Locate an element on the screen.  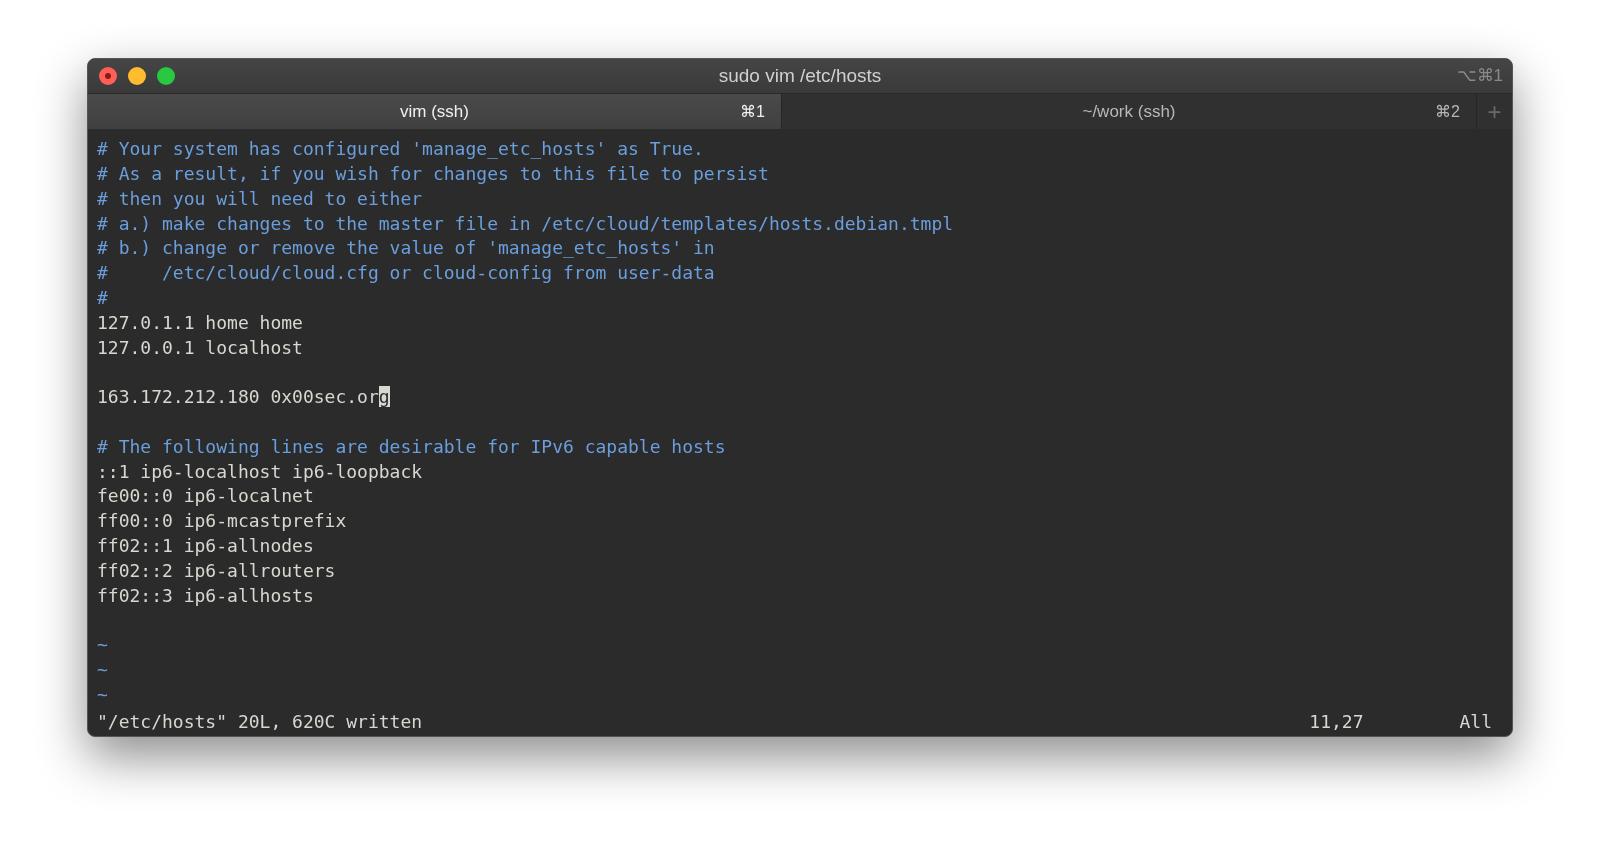
text-cursor: g is located at coordinates (384, 397).